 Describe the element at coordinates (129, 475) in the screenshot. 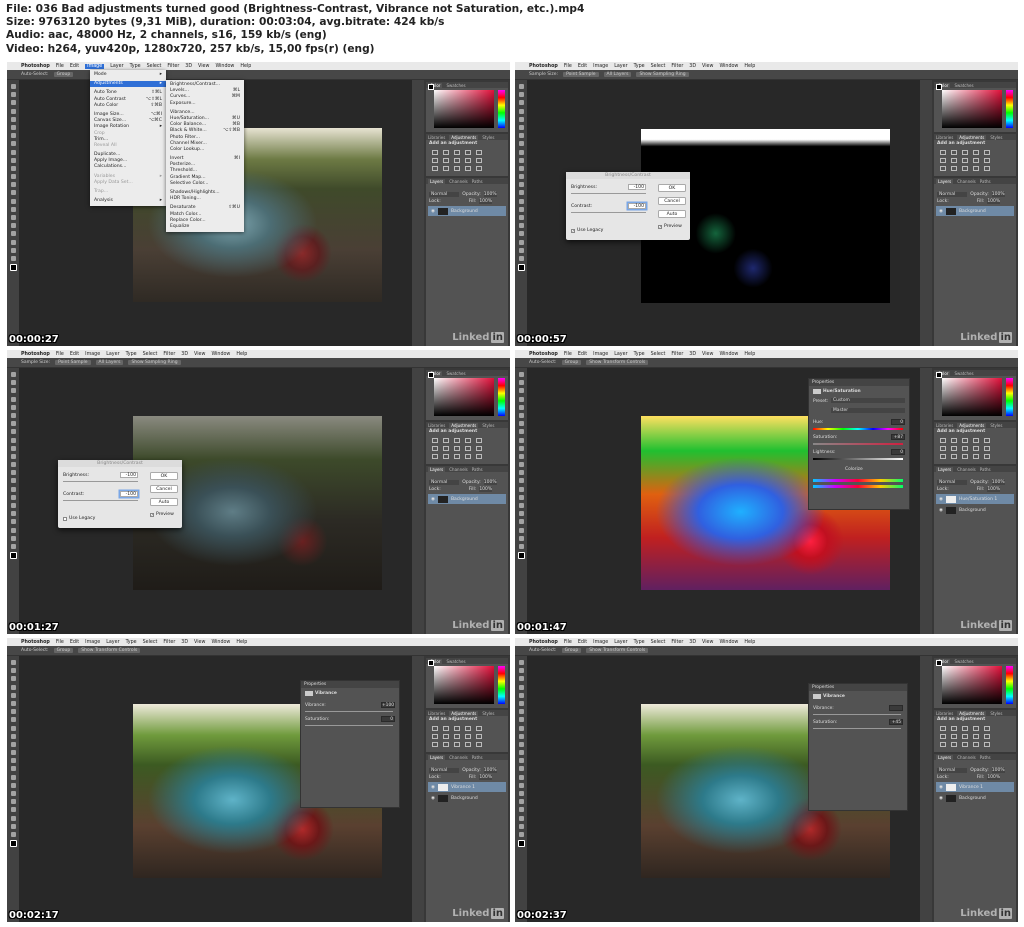

I see `brightness-input: -100` at that location.